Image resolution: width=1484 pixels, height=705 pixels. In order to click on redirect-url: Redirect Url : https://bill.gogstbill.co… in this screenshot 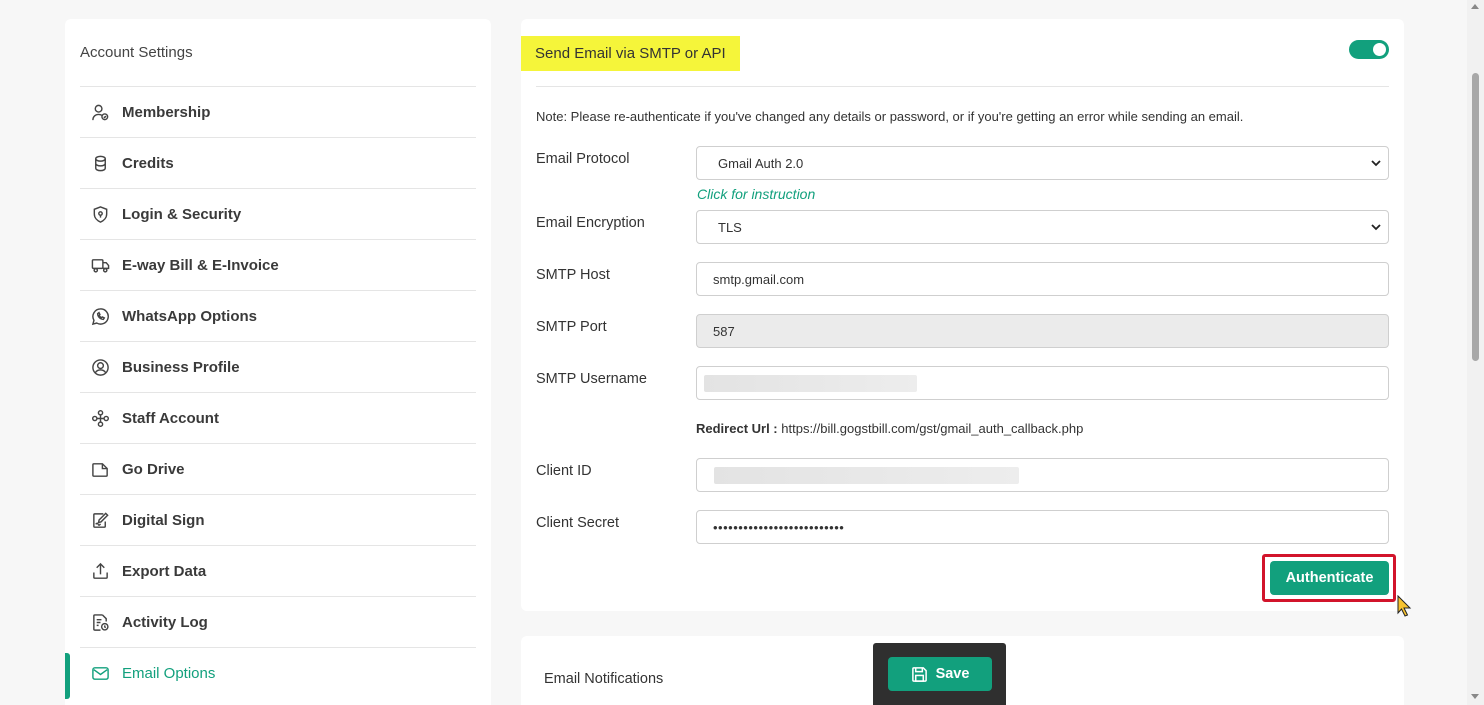, I will do `click(889, 428)`.